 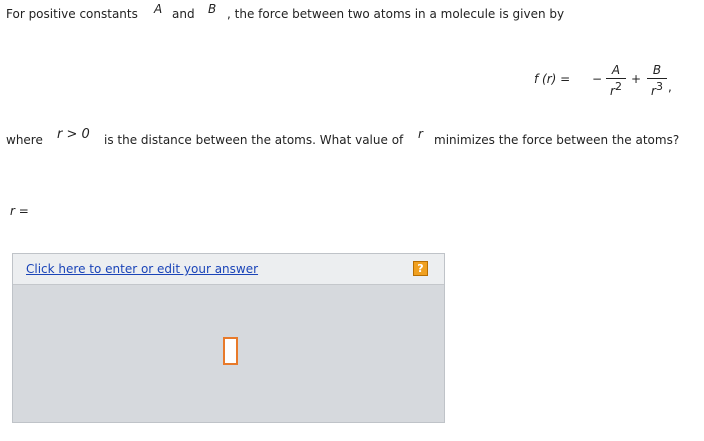 What do you see at coordinates (657, 89) in the screenshot?
I see `fraction-b-denominator: r3` at bounding box center [657, 89].